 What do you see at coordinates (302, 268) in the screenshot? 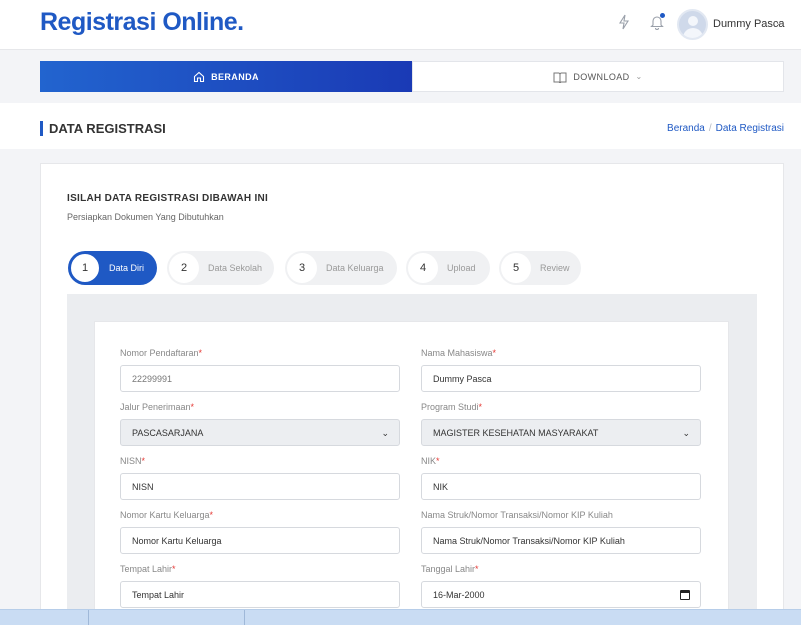
I see `step-number: 3` at bounding box center [302, 268].